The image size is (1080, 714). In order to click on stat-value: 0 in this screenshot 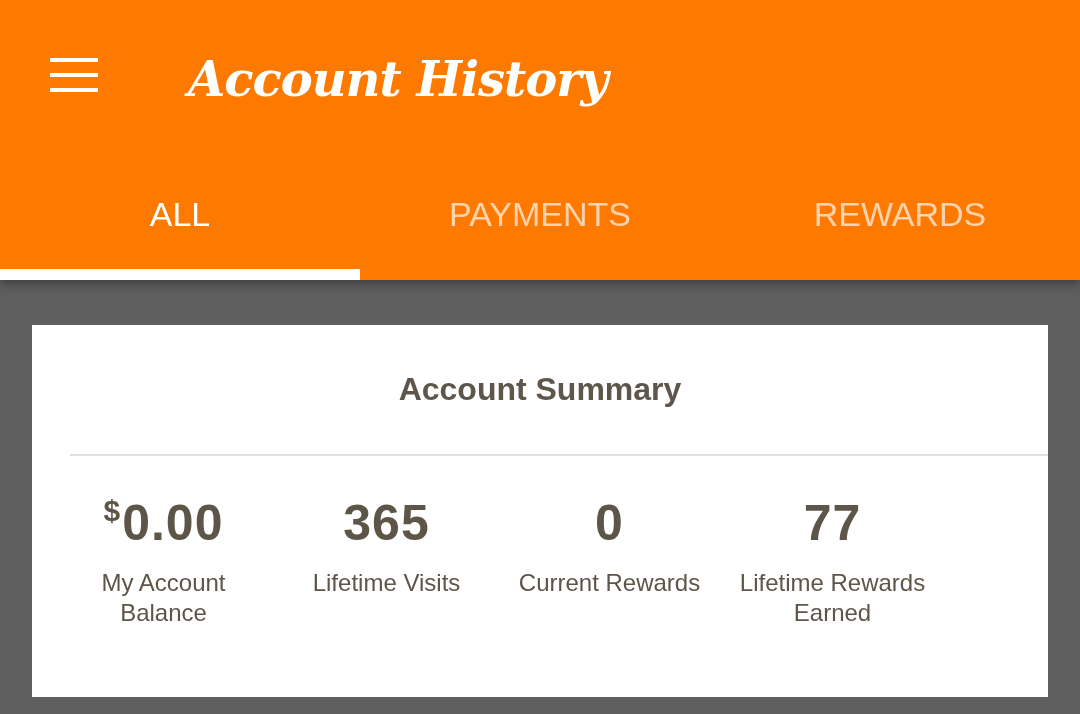, I will do `click(609, 523)`.